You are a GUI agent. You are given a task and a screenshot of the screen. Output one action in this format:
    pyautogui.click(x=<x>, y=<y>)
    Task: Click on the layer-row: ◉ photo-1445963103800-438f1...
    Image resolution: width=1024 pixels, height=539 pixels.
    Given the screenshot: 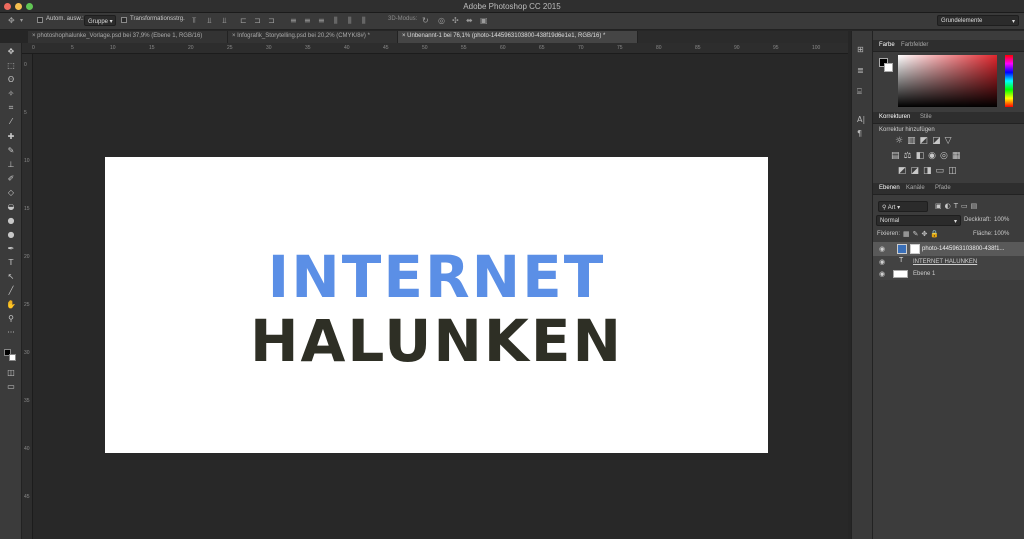 What is the action you would take?
    pyautogui.click(x=948, y=249)
    